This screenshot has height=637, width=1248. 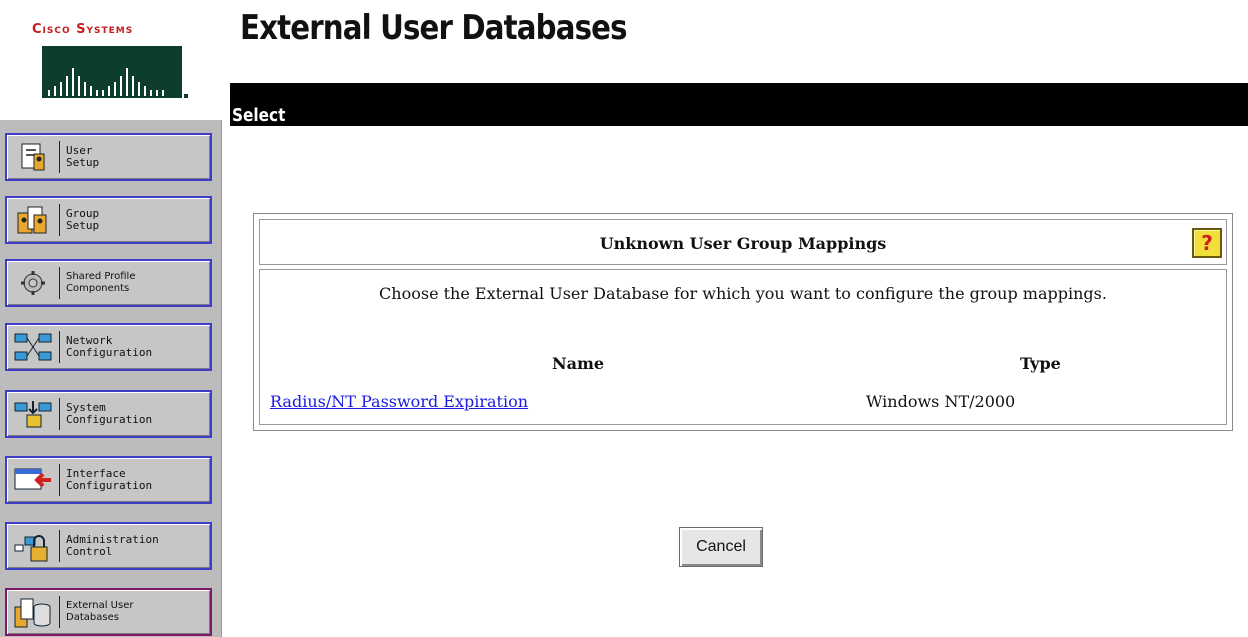 I want to click on sidebar-item-interface-config: Interface Configuration, so click(x=108, y=480).